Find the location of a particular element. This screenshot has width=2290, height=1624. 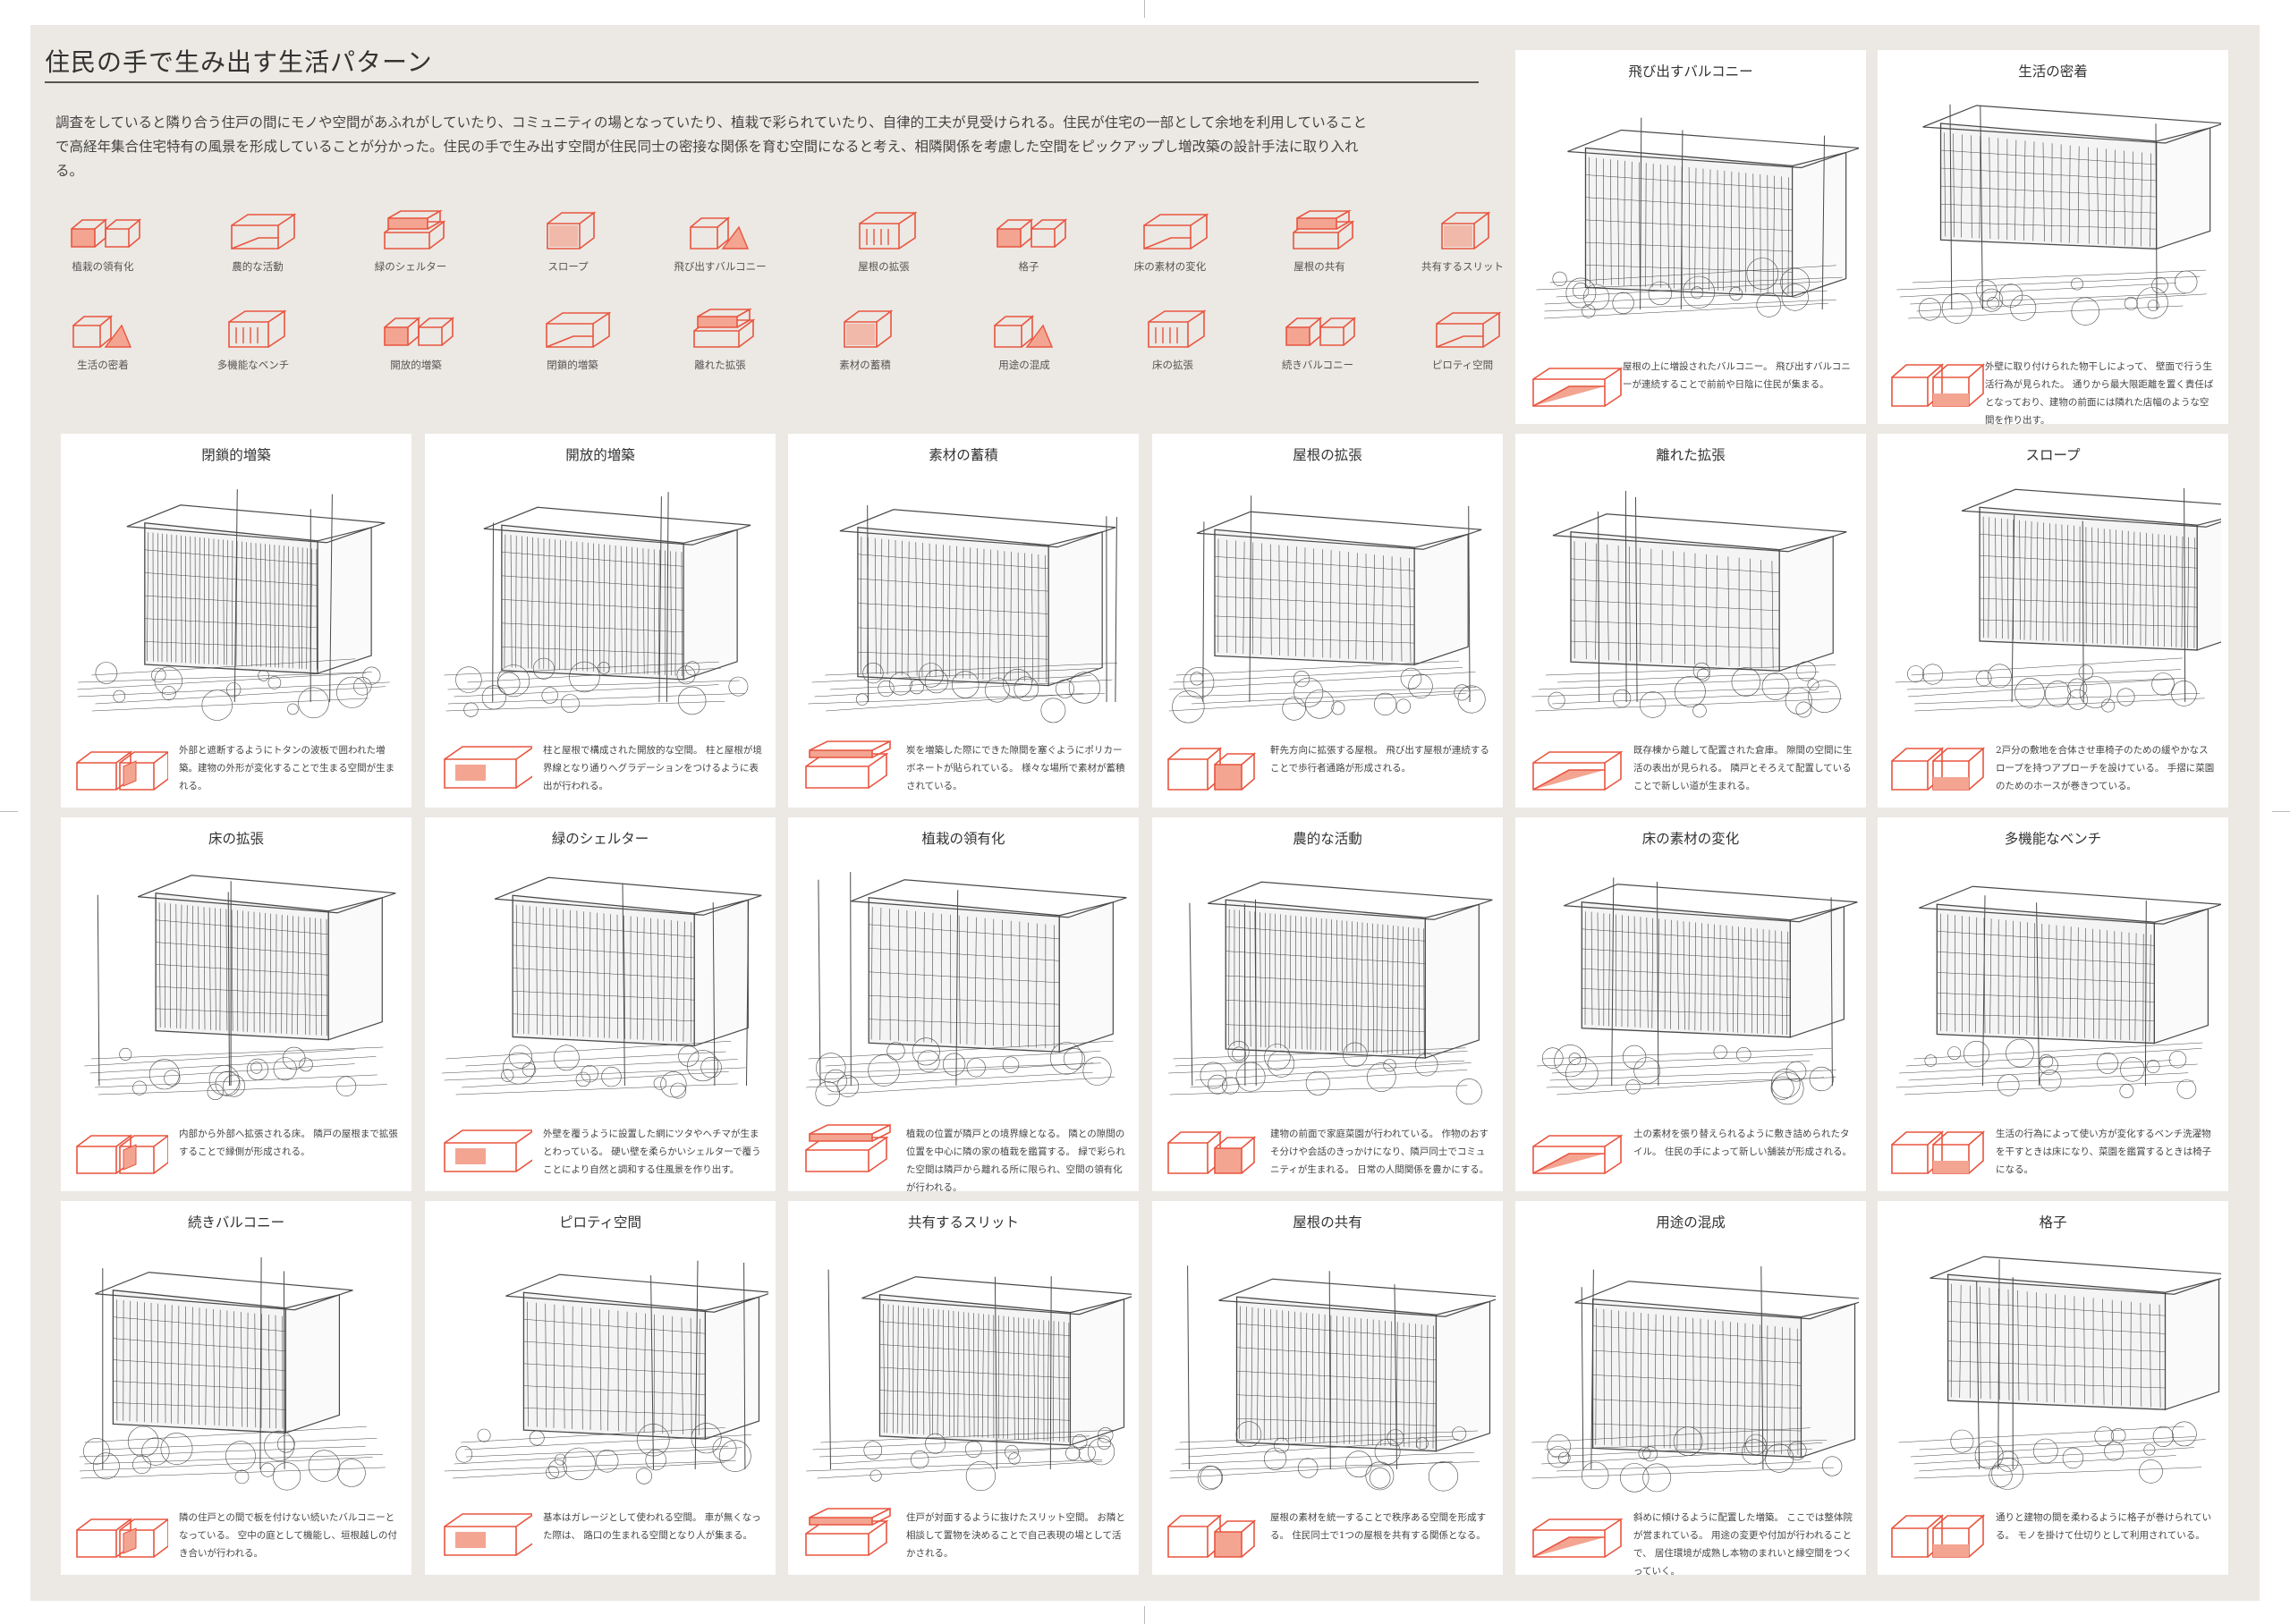

slope-box-icon is located at coordinates (572, 231).